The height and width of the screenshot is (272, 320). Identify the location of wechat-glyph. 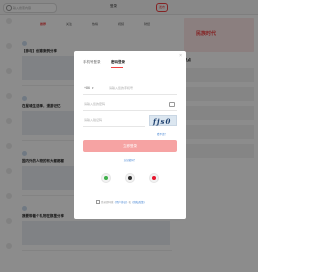
(106, 178).